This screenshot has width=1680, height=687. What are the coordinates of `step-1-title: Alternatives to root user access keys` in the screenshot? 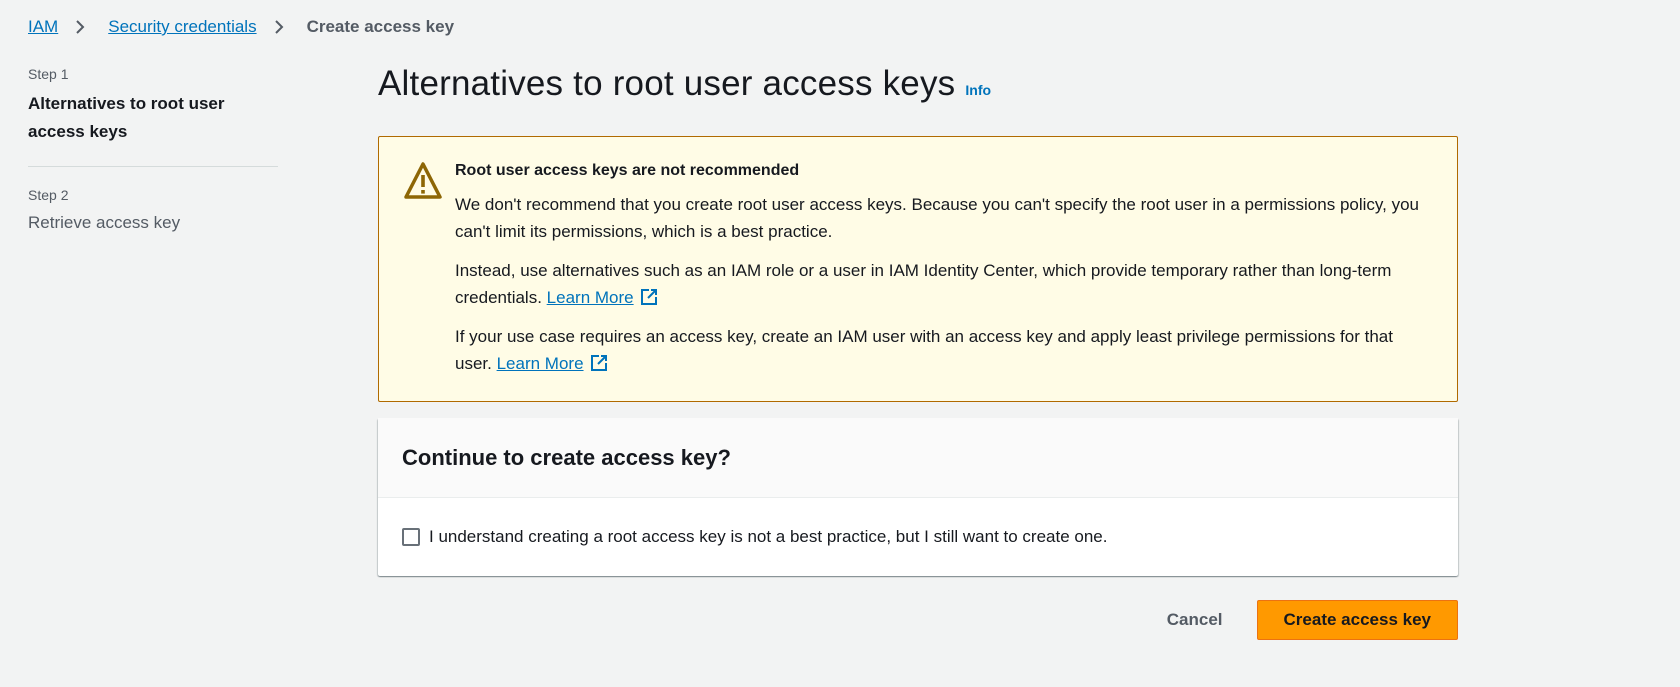 It's located at (126, 117).